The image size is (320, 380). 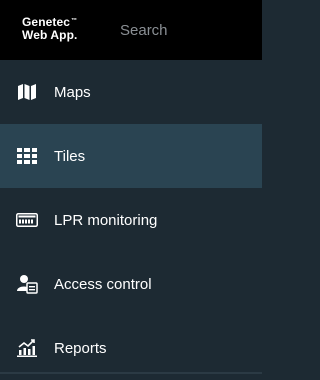 I want to click on sidebar-item-reports: Reports, so click(x=131, y=348).